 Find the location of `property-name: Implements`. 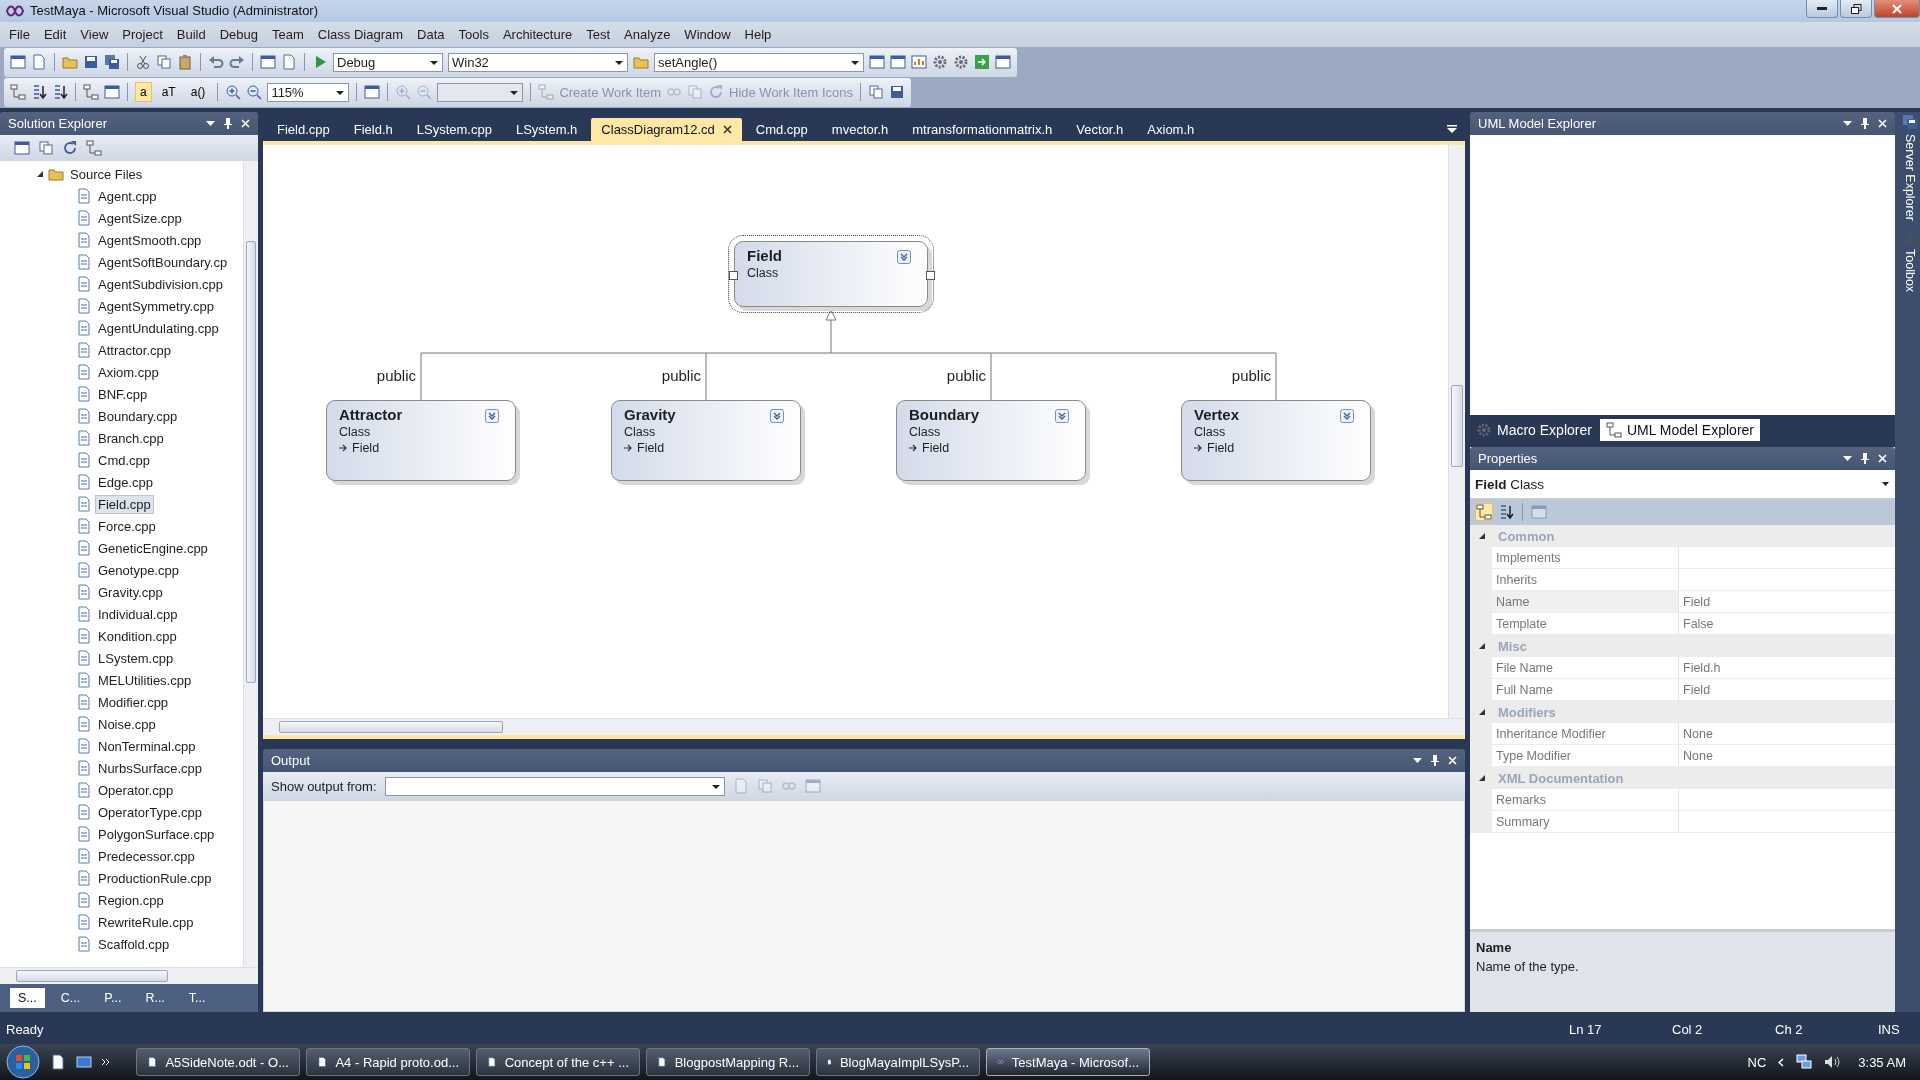

property-name: Implements is located at coordinates (1585, 558).